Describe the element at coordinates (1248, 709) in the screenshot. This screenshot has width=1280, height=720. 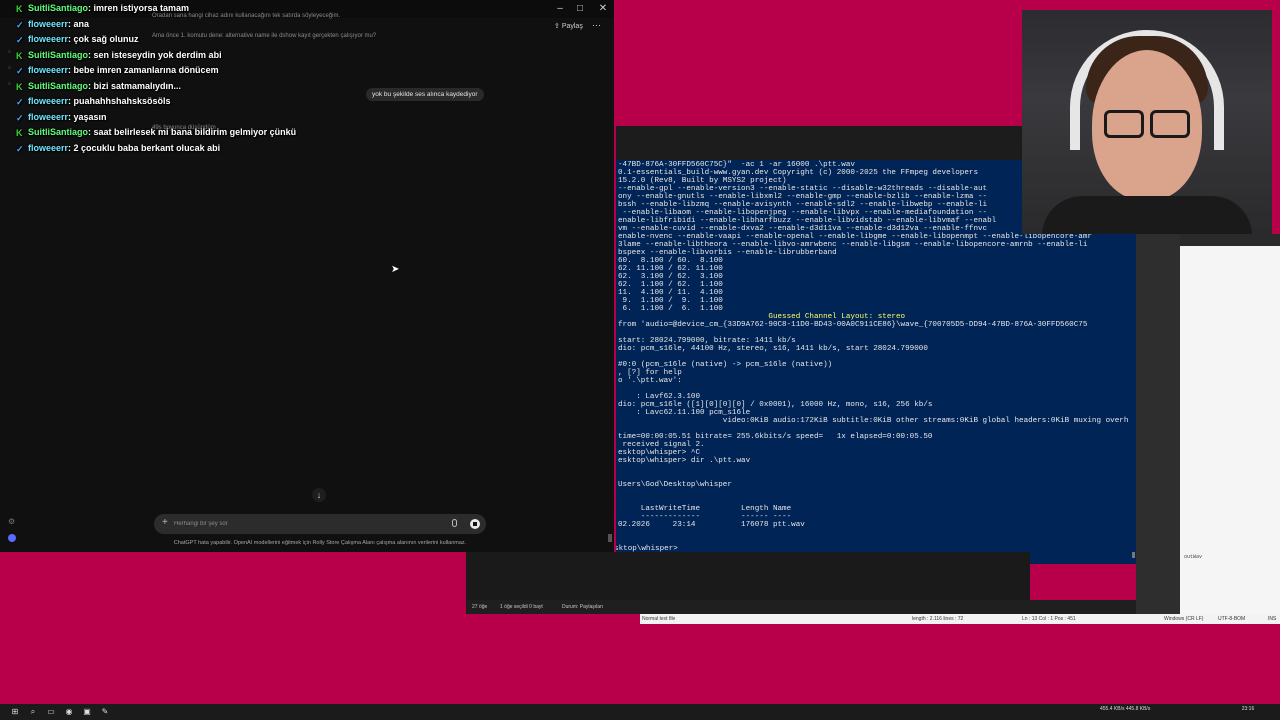
I see `clock: 23:16` at that location.